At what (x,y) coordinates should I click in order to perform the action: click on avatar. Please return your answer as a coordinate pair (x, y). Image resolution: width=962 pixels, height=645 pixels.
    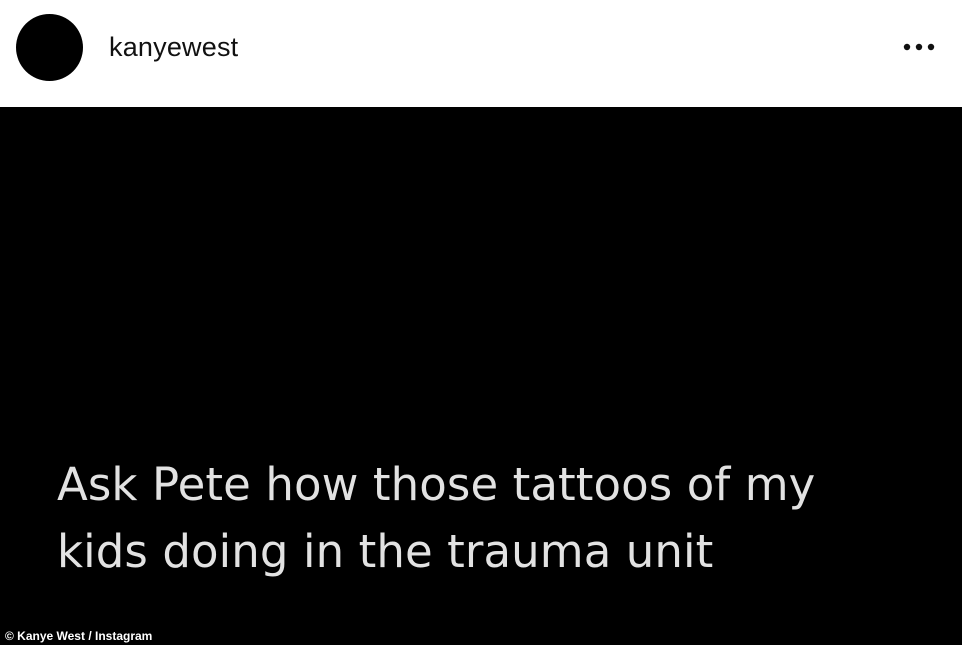
    Looking at the image, I should click on (49, 47).